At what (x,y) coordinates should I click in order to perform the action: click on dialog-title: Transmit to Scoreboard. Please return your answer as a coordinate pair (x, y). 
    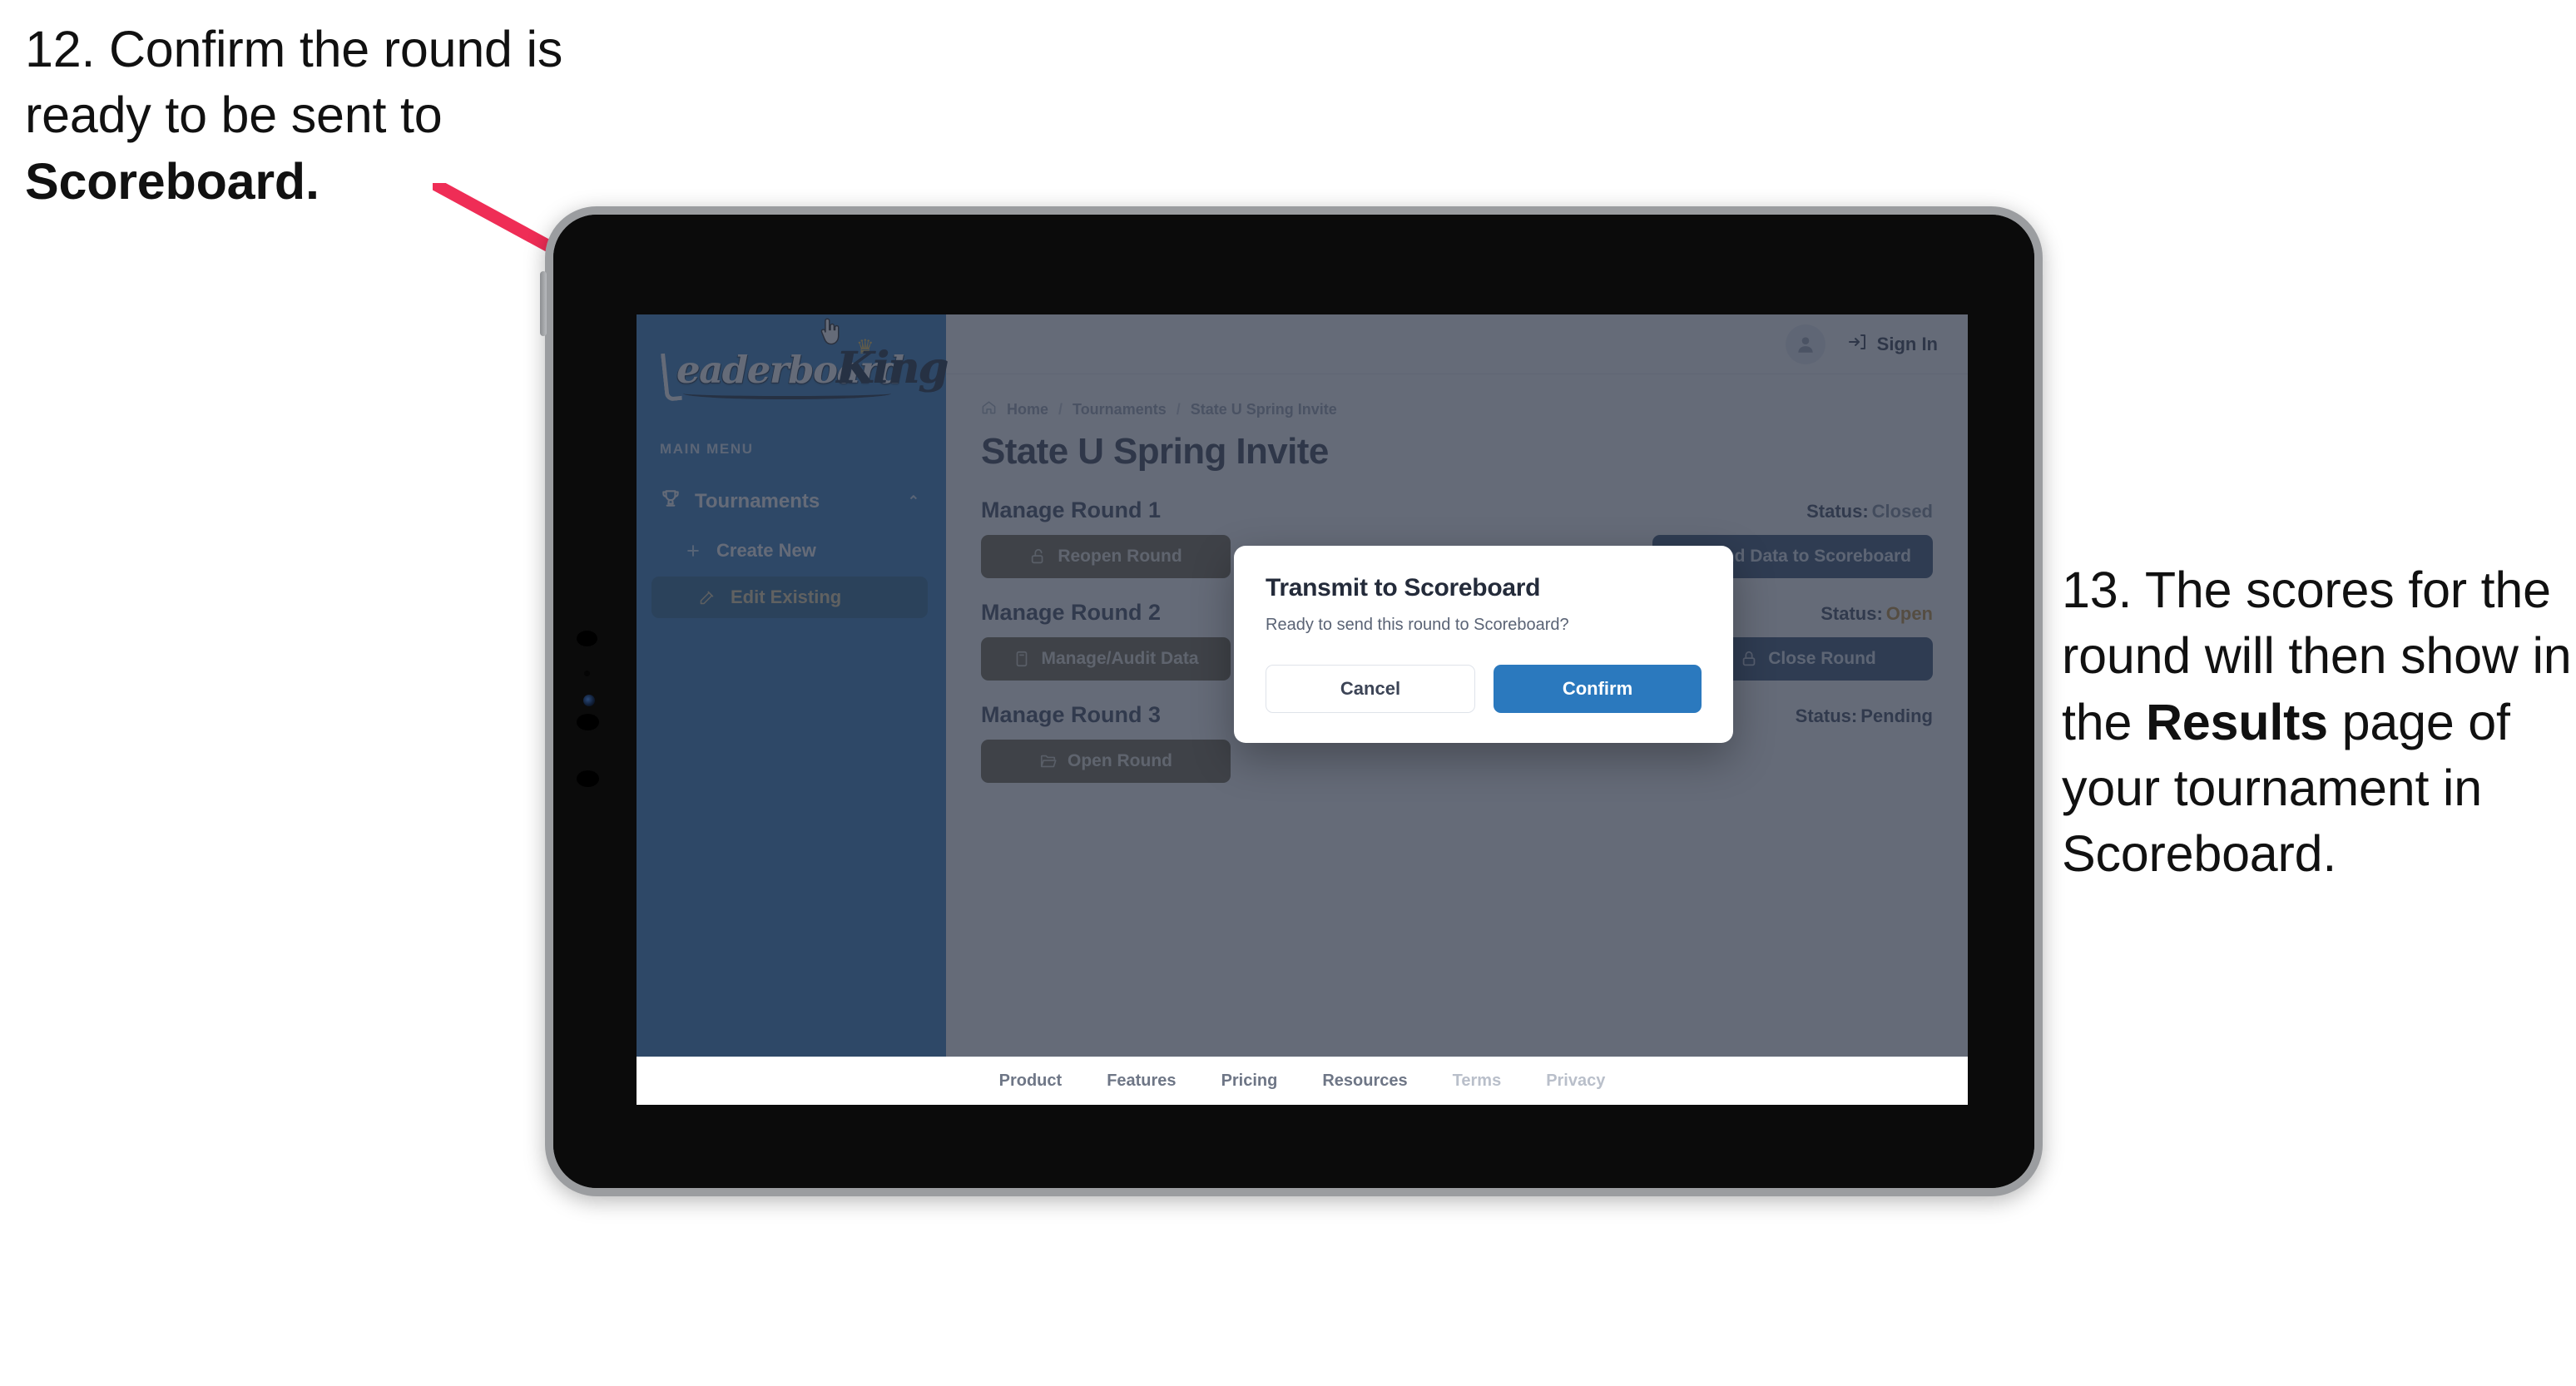
    Looking at the image, I should click on (1403, 587).